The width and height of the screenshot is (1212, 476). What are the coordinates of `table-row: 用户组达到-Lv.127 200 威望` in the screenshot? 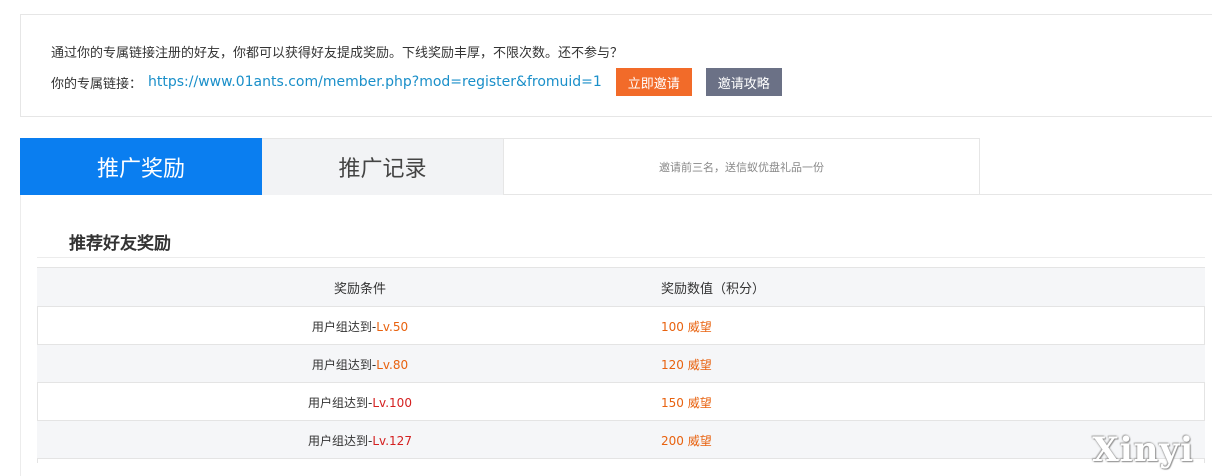 It's located at (621, 439).